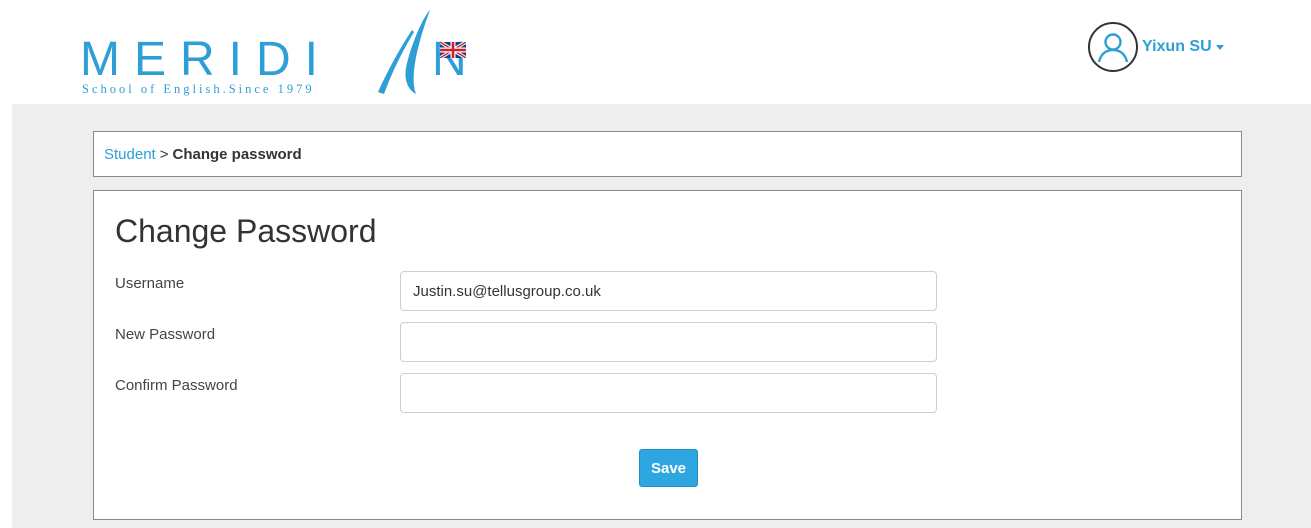 The width and height of the screenshot is (1311, 528). What do you see at coordinates (130, 154) in the screenshot?
I see `breadcrumb-link-student: Student` at bounding box center [130, 154].